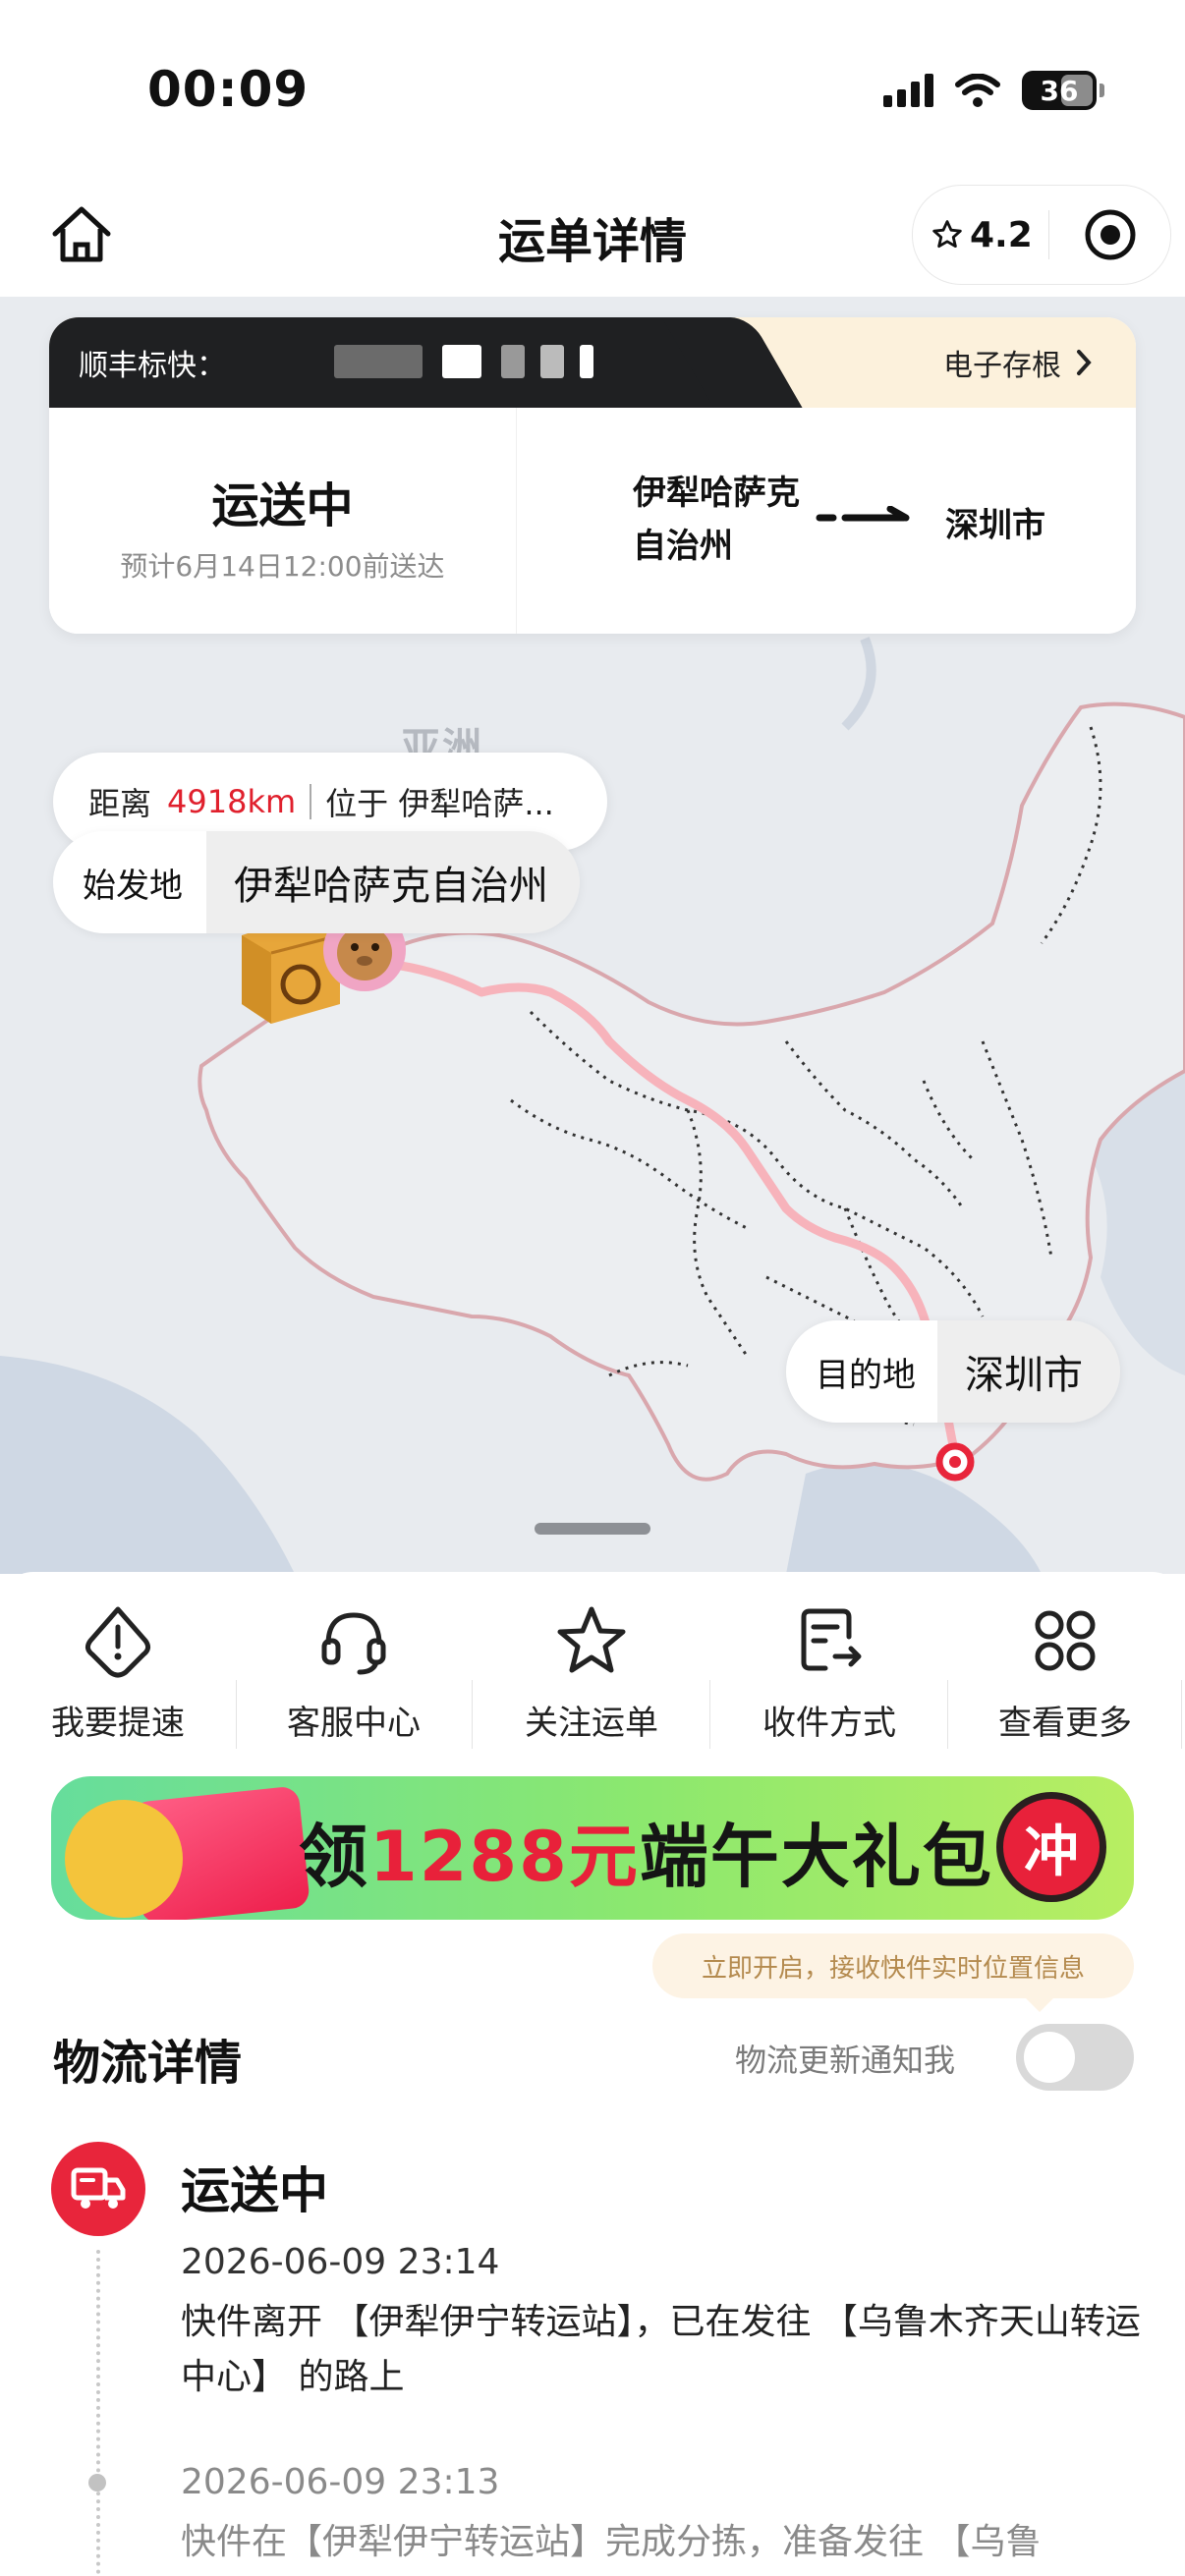 This screenshot has height=2576, width=1185. Describe the element at coordinates (130, 882) in the screenshot. I see `origin-label: 始发地` at that location.